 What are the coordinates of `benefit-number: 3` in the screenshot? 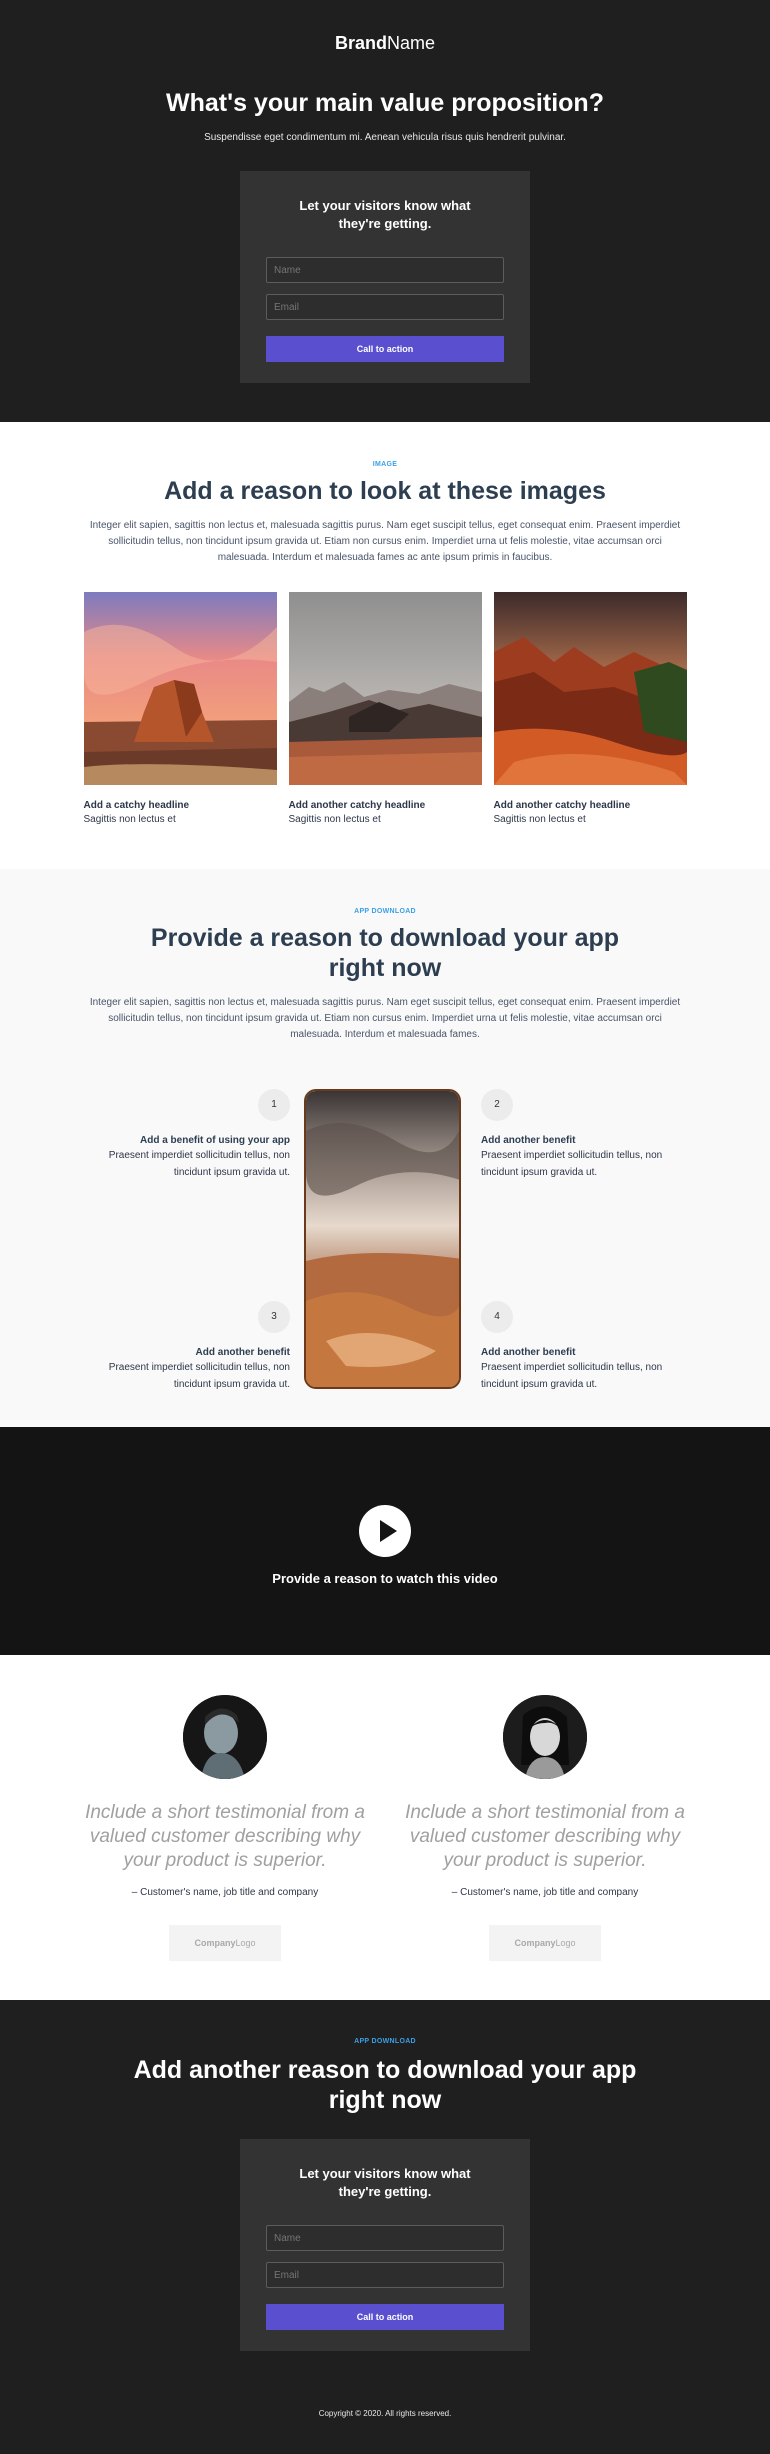 It's located at (274, 1317).